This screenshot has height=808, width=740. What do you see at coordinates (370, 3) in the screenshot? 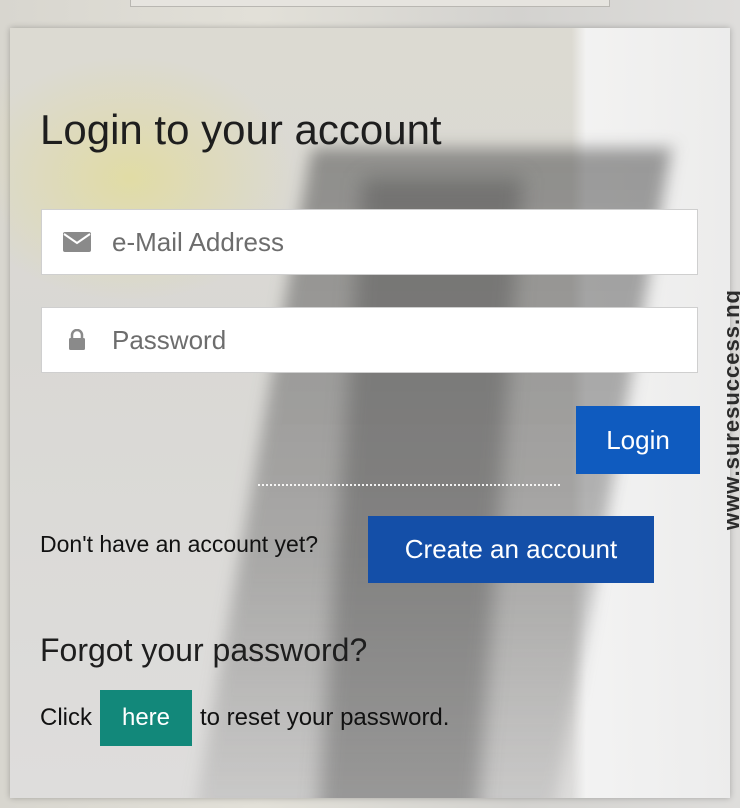
I see `top-panel-edge` at bounding box center [370, 3].